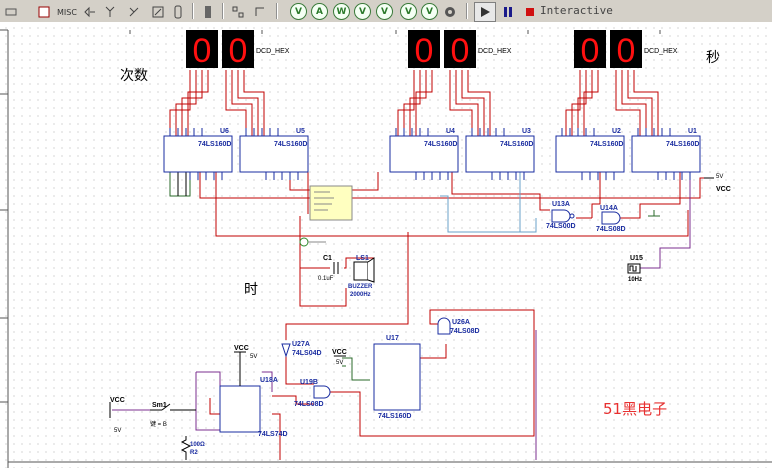 The width and height of the screenshot is (772, 468). What do you see at coordinates (485, 12) in the screenshot?
I see `run-button` at bounding box center [485, 12].